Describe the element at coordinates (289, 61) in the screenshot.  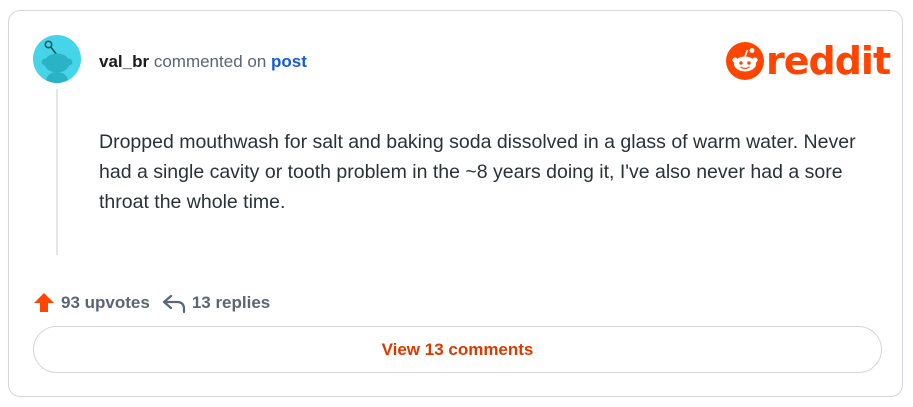
I see `post-link: post` at that location.